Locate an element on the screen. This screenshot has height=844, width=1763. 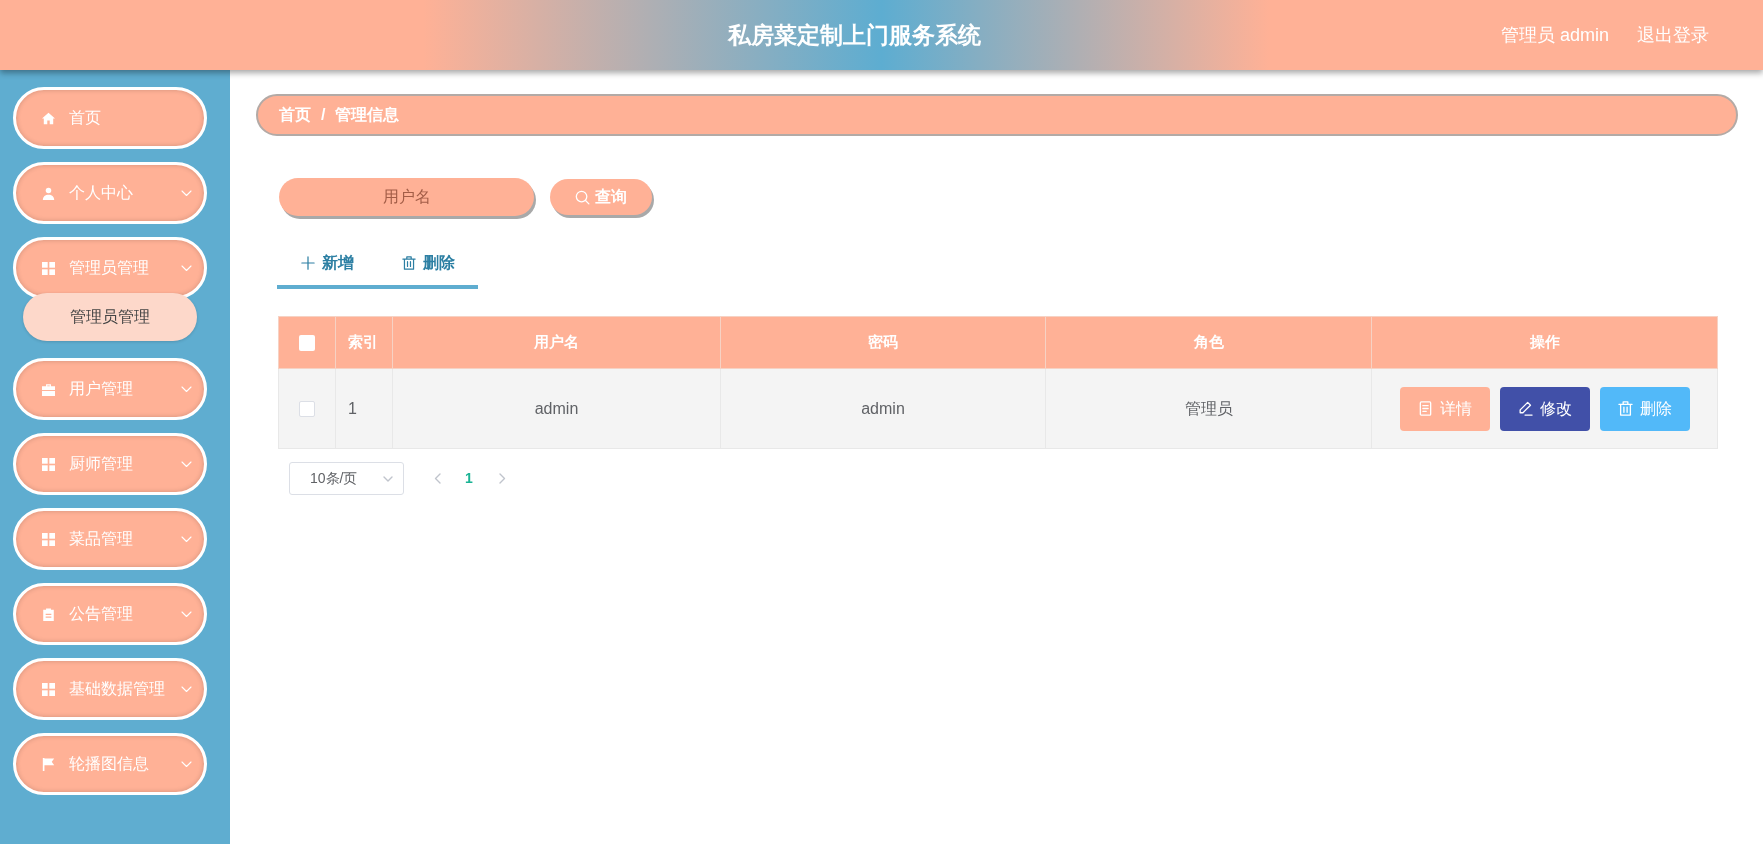
column-header: 密码 is located at coordinates (883, 342).